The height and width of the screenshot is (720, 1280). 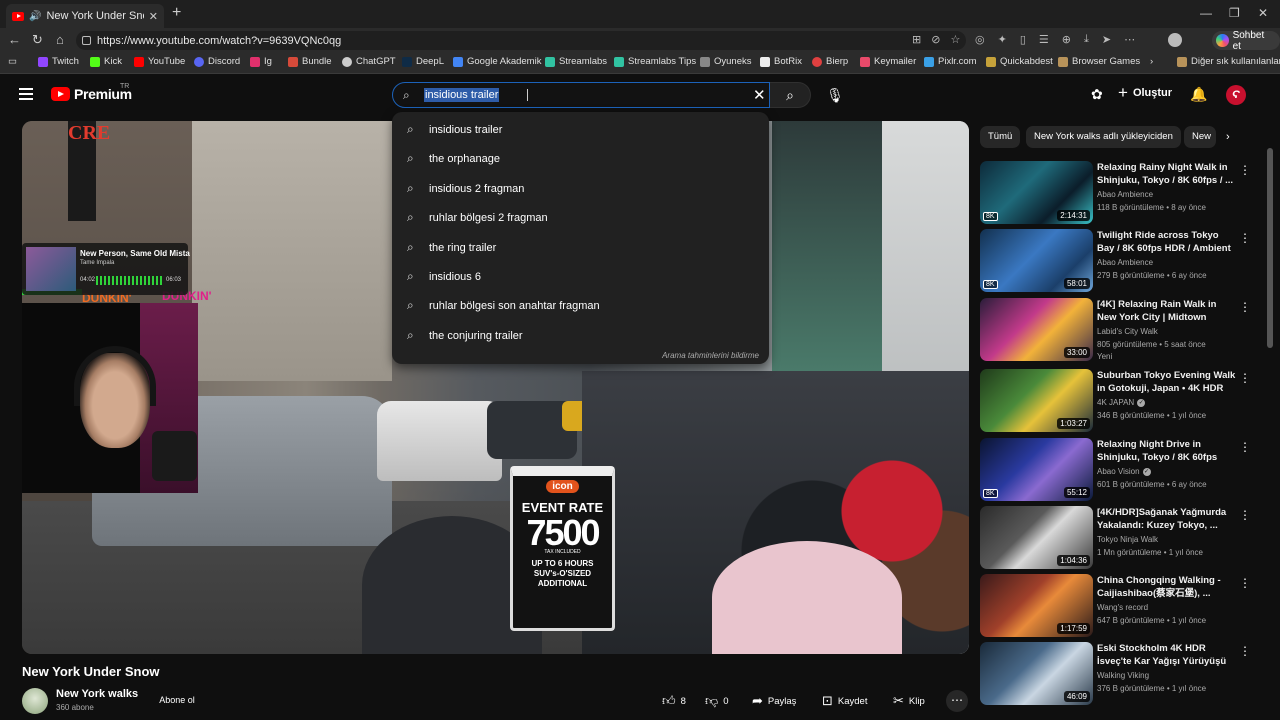 I want to click on tab-close-icon: ✕, so click(x=153, y=16).